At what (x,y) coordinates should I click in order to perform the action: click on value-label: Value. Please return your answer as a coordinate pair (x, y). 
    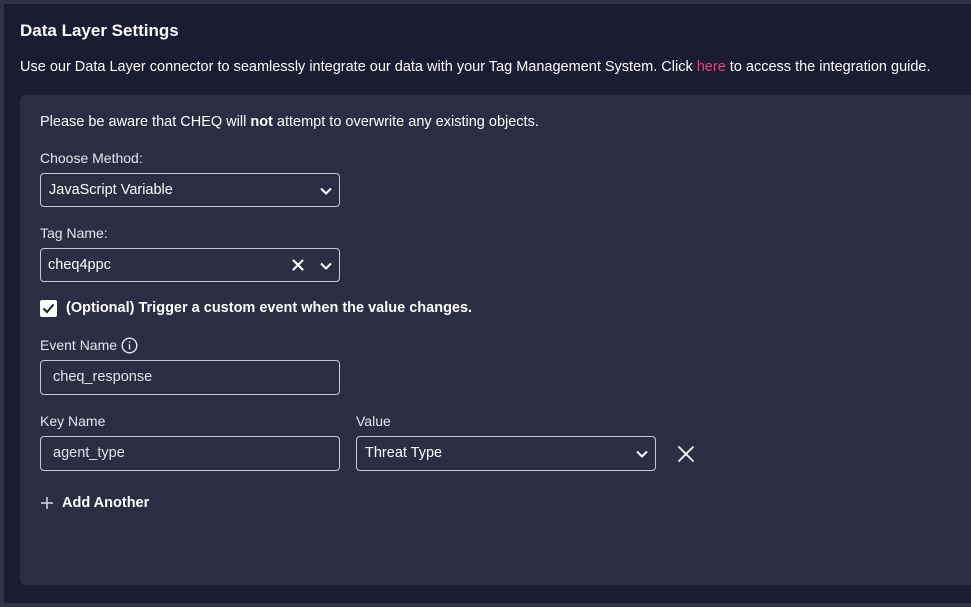
    Looking at the image, I should click on (373, 421).